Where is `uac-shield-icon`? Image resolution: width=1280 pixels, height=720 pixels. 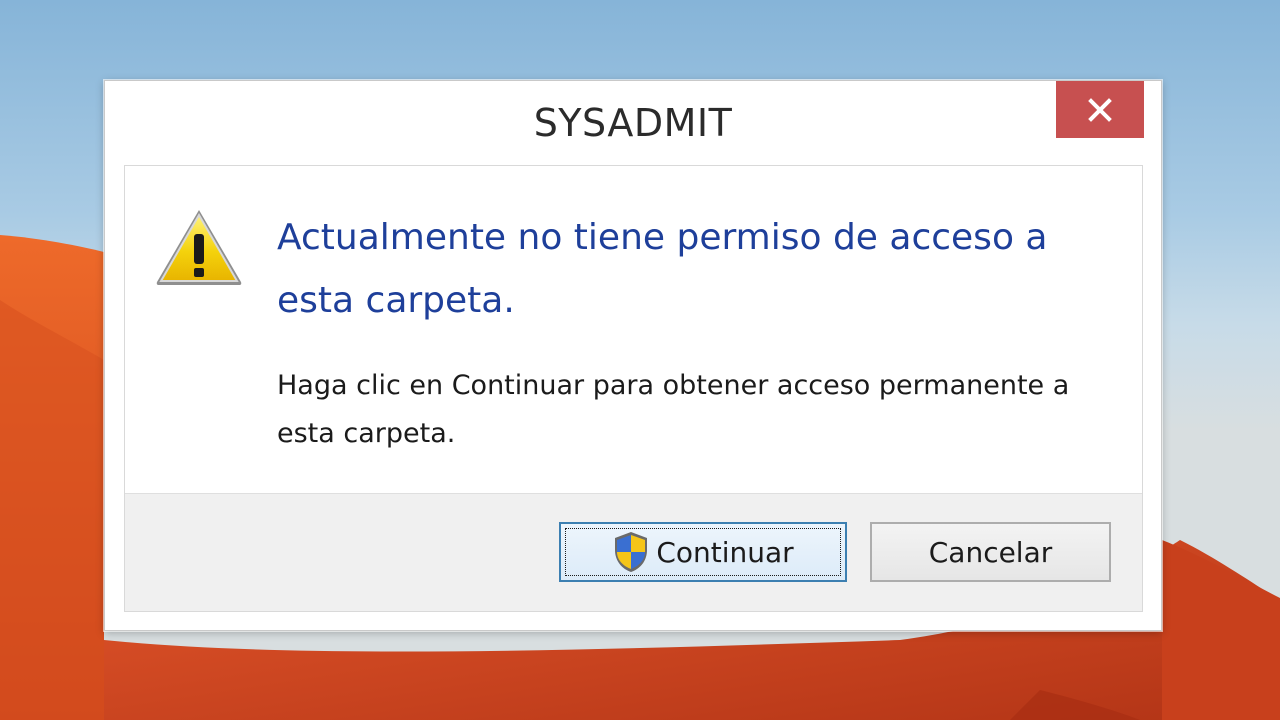
uac-shield-icon is located at coordinates (631, 552).